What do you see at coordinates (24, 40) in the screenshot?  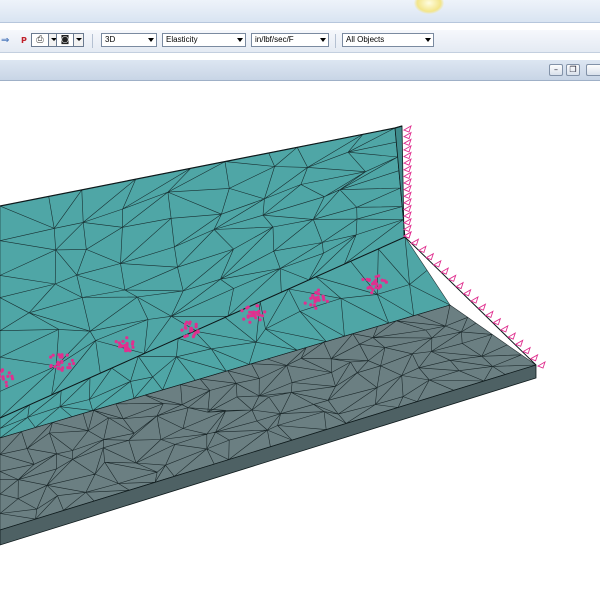 I see `p-button: P` at bounding box center [24, 40].